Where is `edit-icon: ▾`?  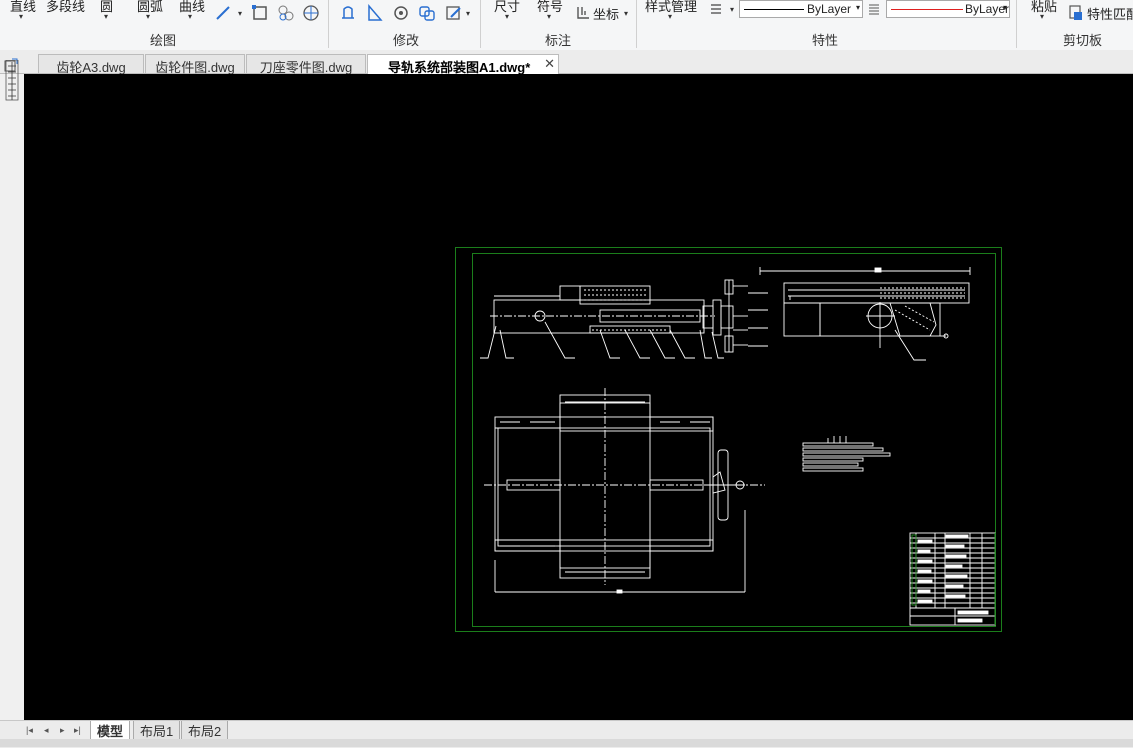 edit-icon: ▾ is located at coordinates (459, 13).